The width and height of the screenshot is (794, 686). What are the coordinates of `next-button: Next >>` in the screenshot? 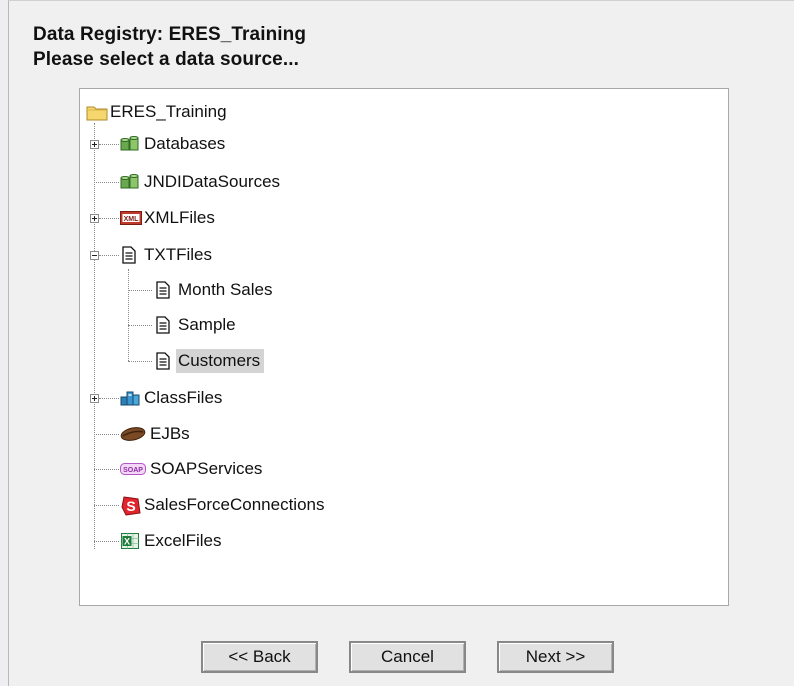 It's located at (555, 657).